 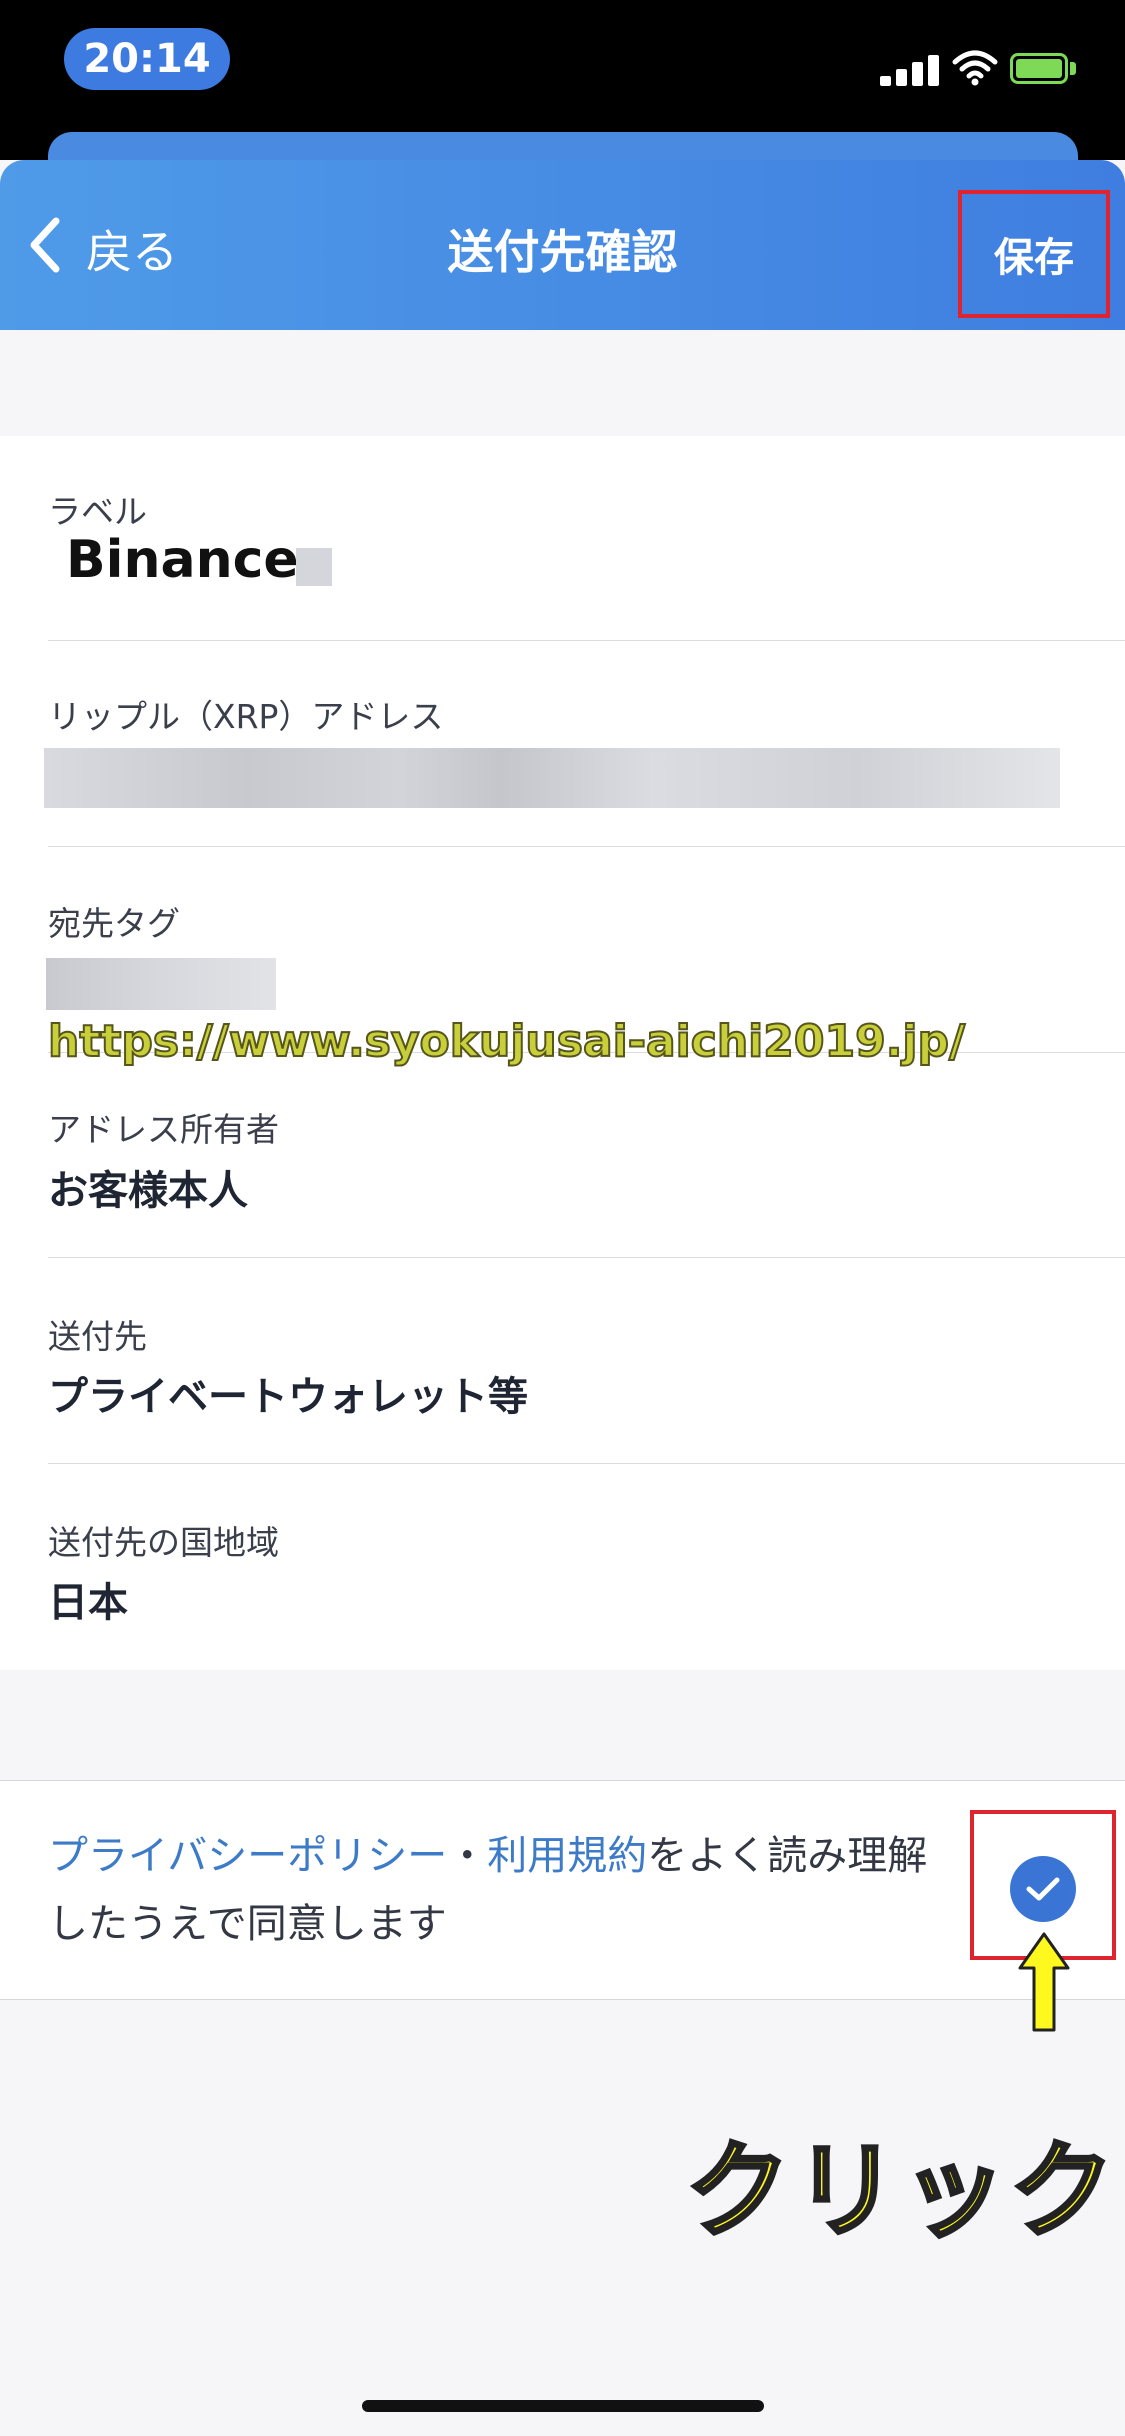 What do you see at coordinates (97, 1336) in the screenshot?
I see `field-destination-title: 送付先` at bounding box center [97, 1336].